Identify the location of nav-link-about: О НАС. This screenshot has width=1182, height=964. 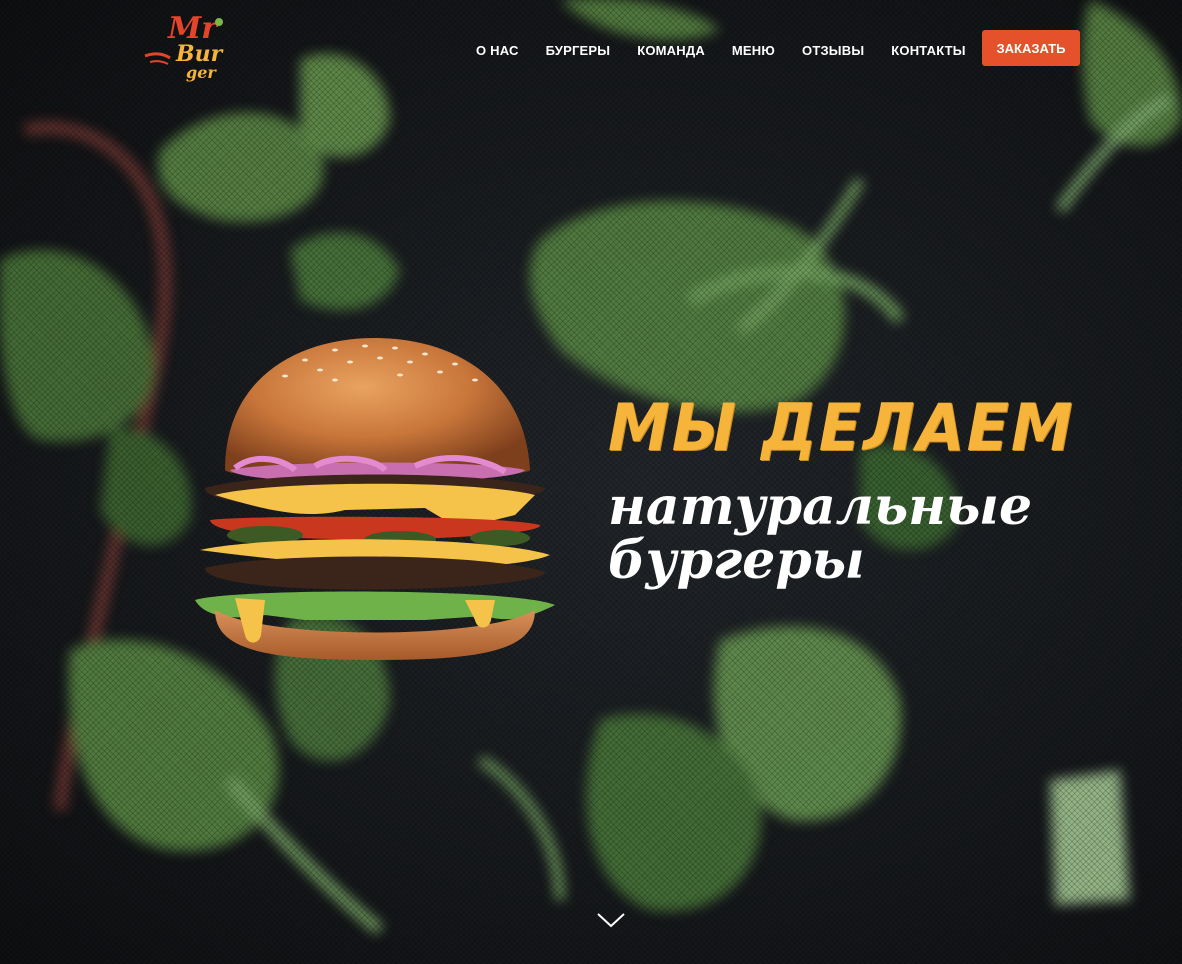
(497, 50).